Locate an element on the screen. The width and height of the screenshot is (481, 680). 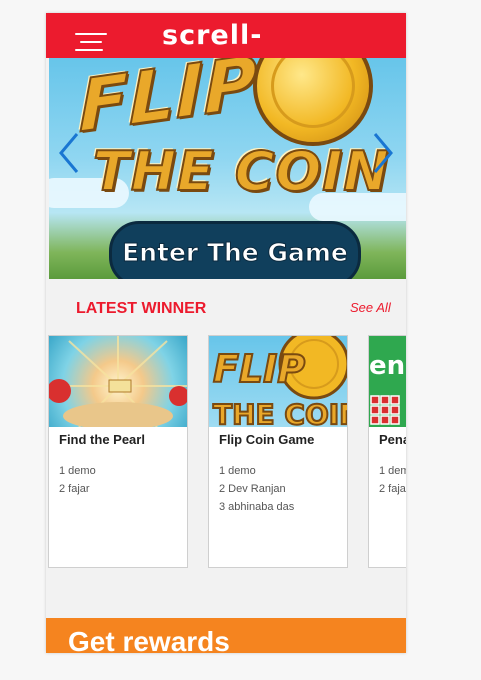
winner-card: Find the Pearl 1 demo 2 fajar is located at coordinates (118, 451).